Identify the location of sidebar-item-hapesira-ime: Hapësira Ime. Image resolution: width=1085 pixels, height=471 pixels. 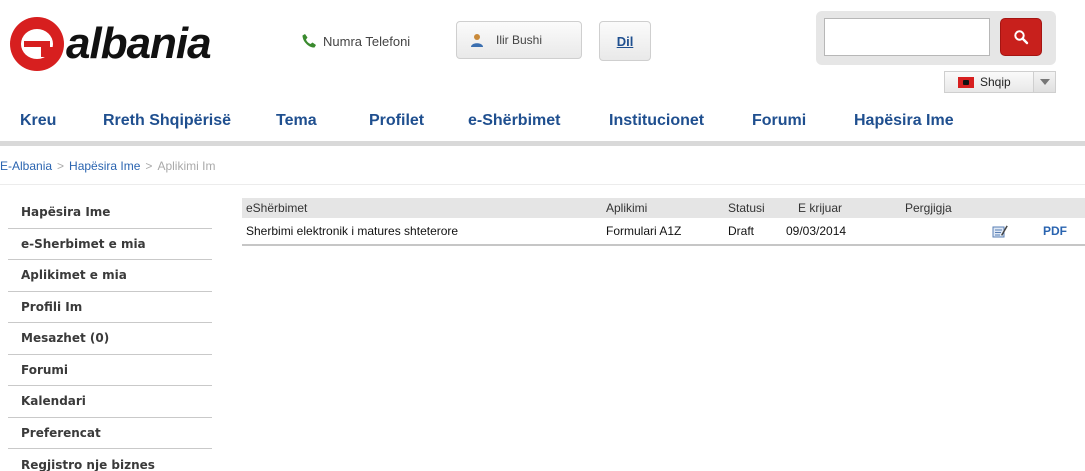
(110, 213).